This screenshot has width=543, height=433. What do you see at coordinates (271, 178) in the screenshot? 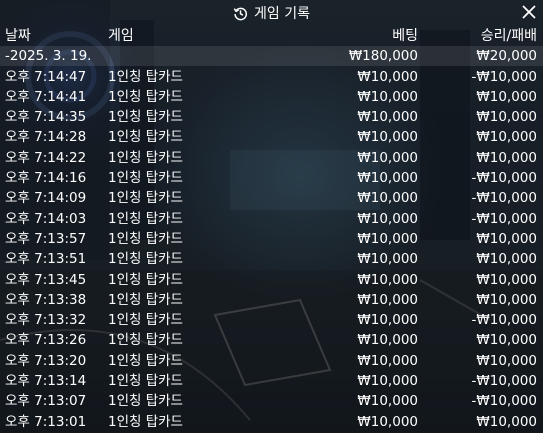
I see `table-row: 오후 7:14:16 1인칭 탑카드 ₩10,000 -₩10,000` at bounding box center [271, 178].